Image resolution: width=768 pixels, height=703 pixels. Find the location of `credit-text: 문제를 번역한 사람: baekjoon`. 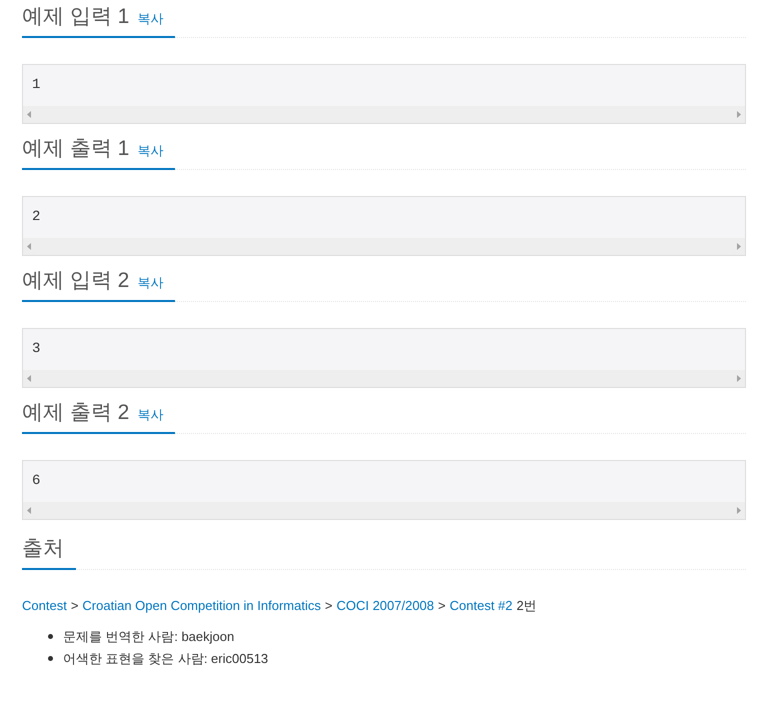

credit-text: 문제를 번역한 사람: baekjoon is located at coordinates (148, 637).